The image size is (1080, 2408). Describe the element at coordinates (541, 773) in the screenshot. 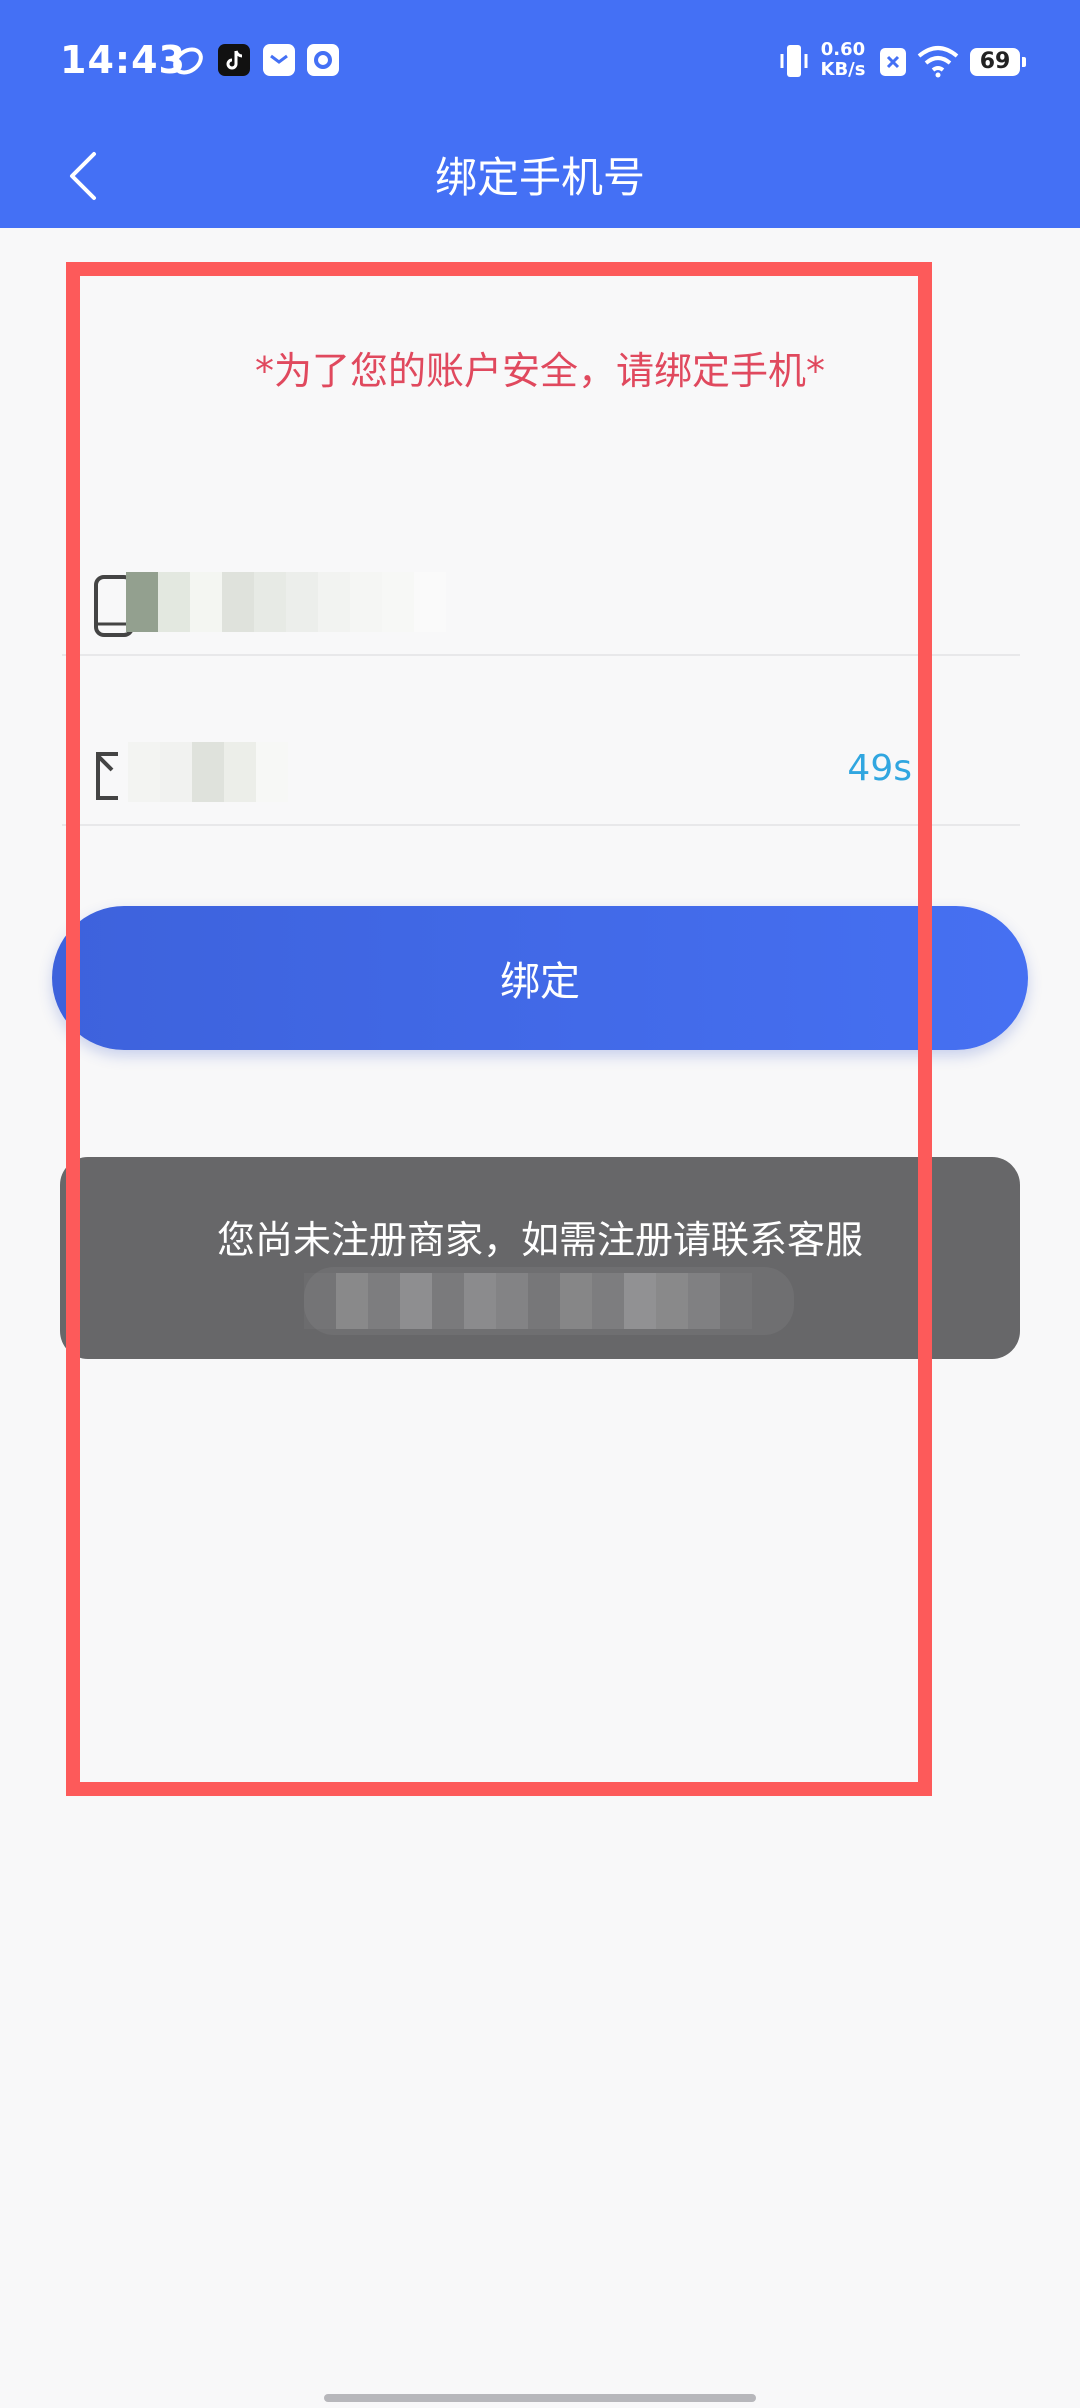

I see `verification-code-field: 49s` at that location.